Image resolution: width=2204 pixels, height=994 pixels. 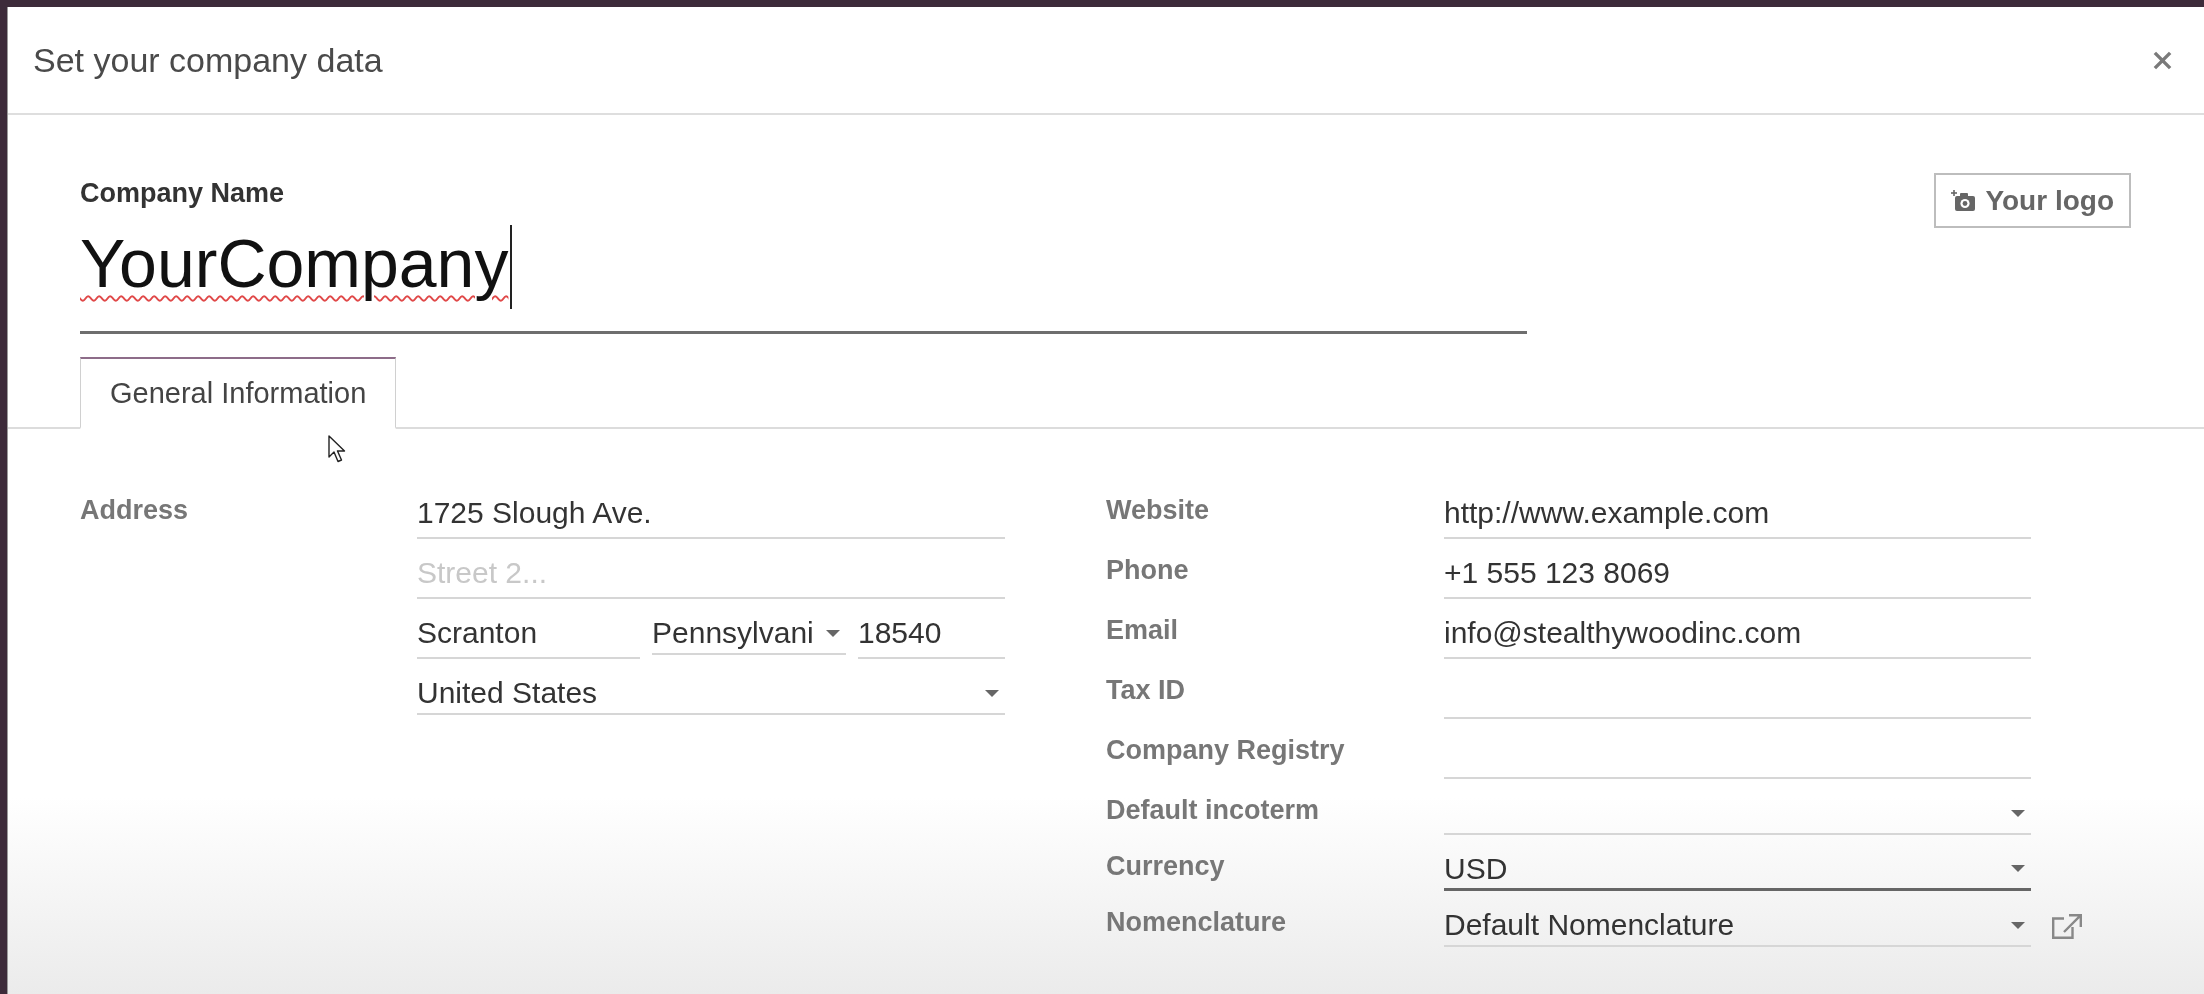 I want to click on field-label: Phone, so click(x=1147, y=570).